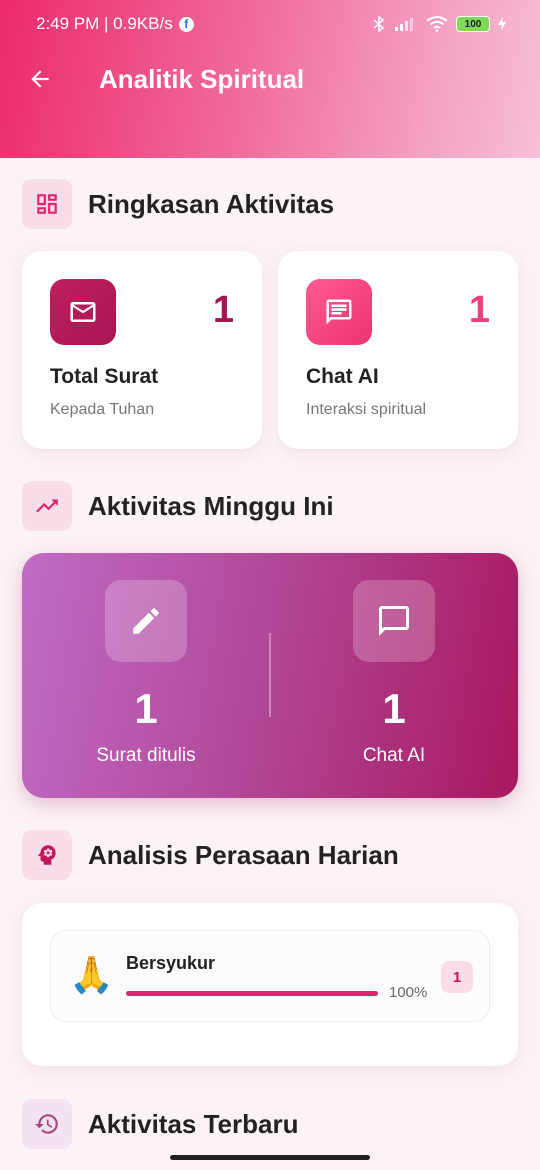 The height and width of the screenshot is (1170, 540). What do you see at coordinates (171, 963) in the screenshot?
I see `mood-name: Bersyukur` at bounding box center [171, 963].